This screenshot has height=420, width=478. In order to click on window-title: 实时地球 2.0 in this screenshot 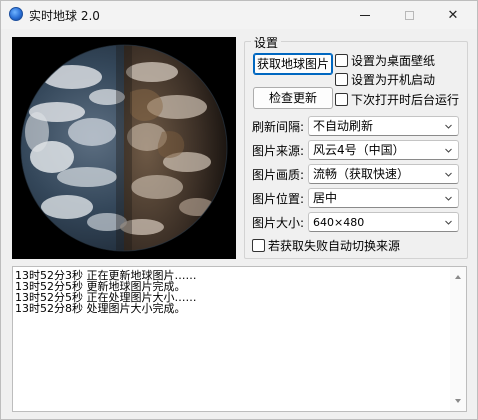, I will do `click(64, 16)`.